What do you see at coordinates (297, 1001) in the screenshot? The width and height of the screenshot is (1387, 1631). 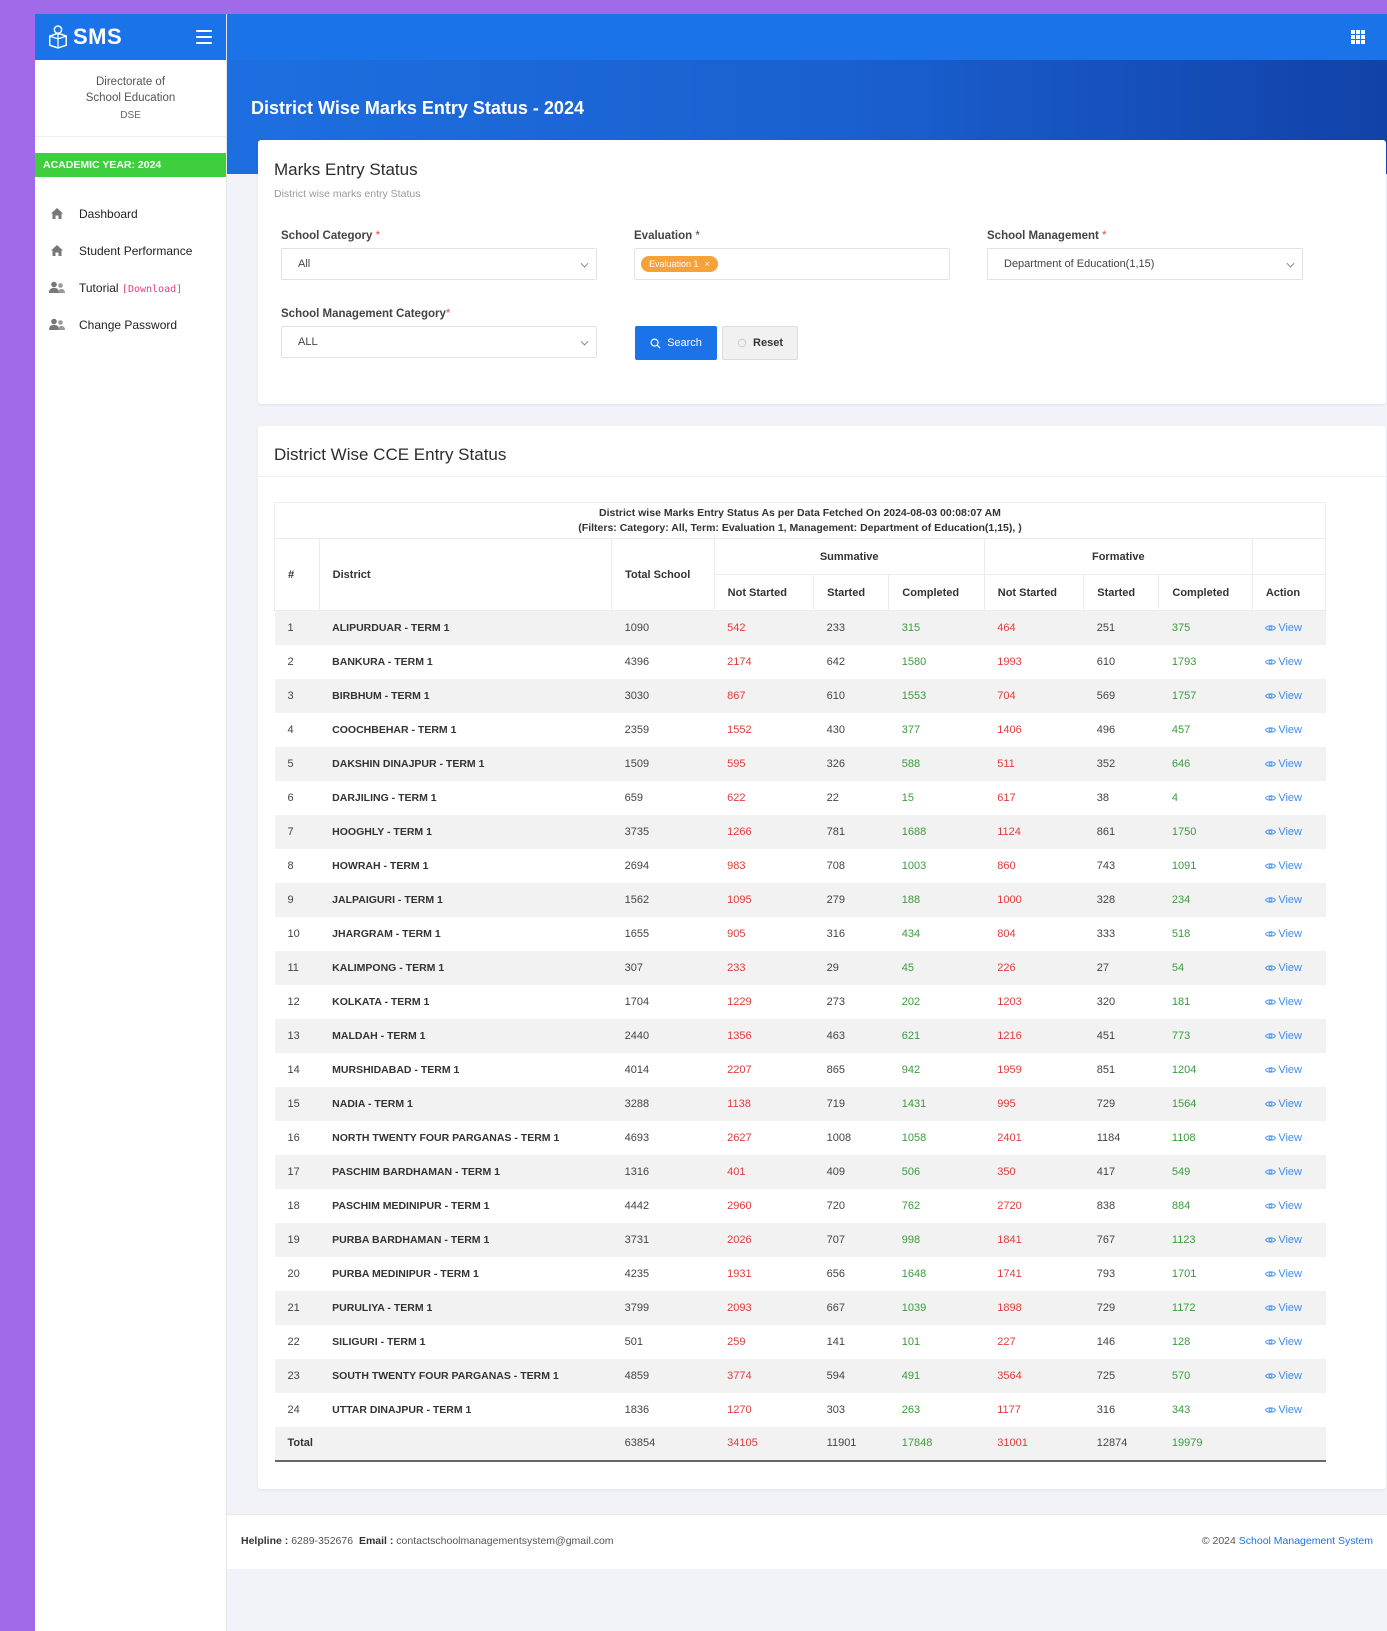 I see `table-cell: 12` at bounding box center [297, 1001].